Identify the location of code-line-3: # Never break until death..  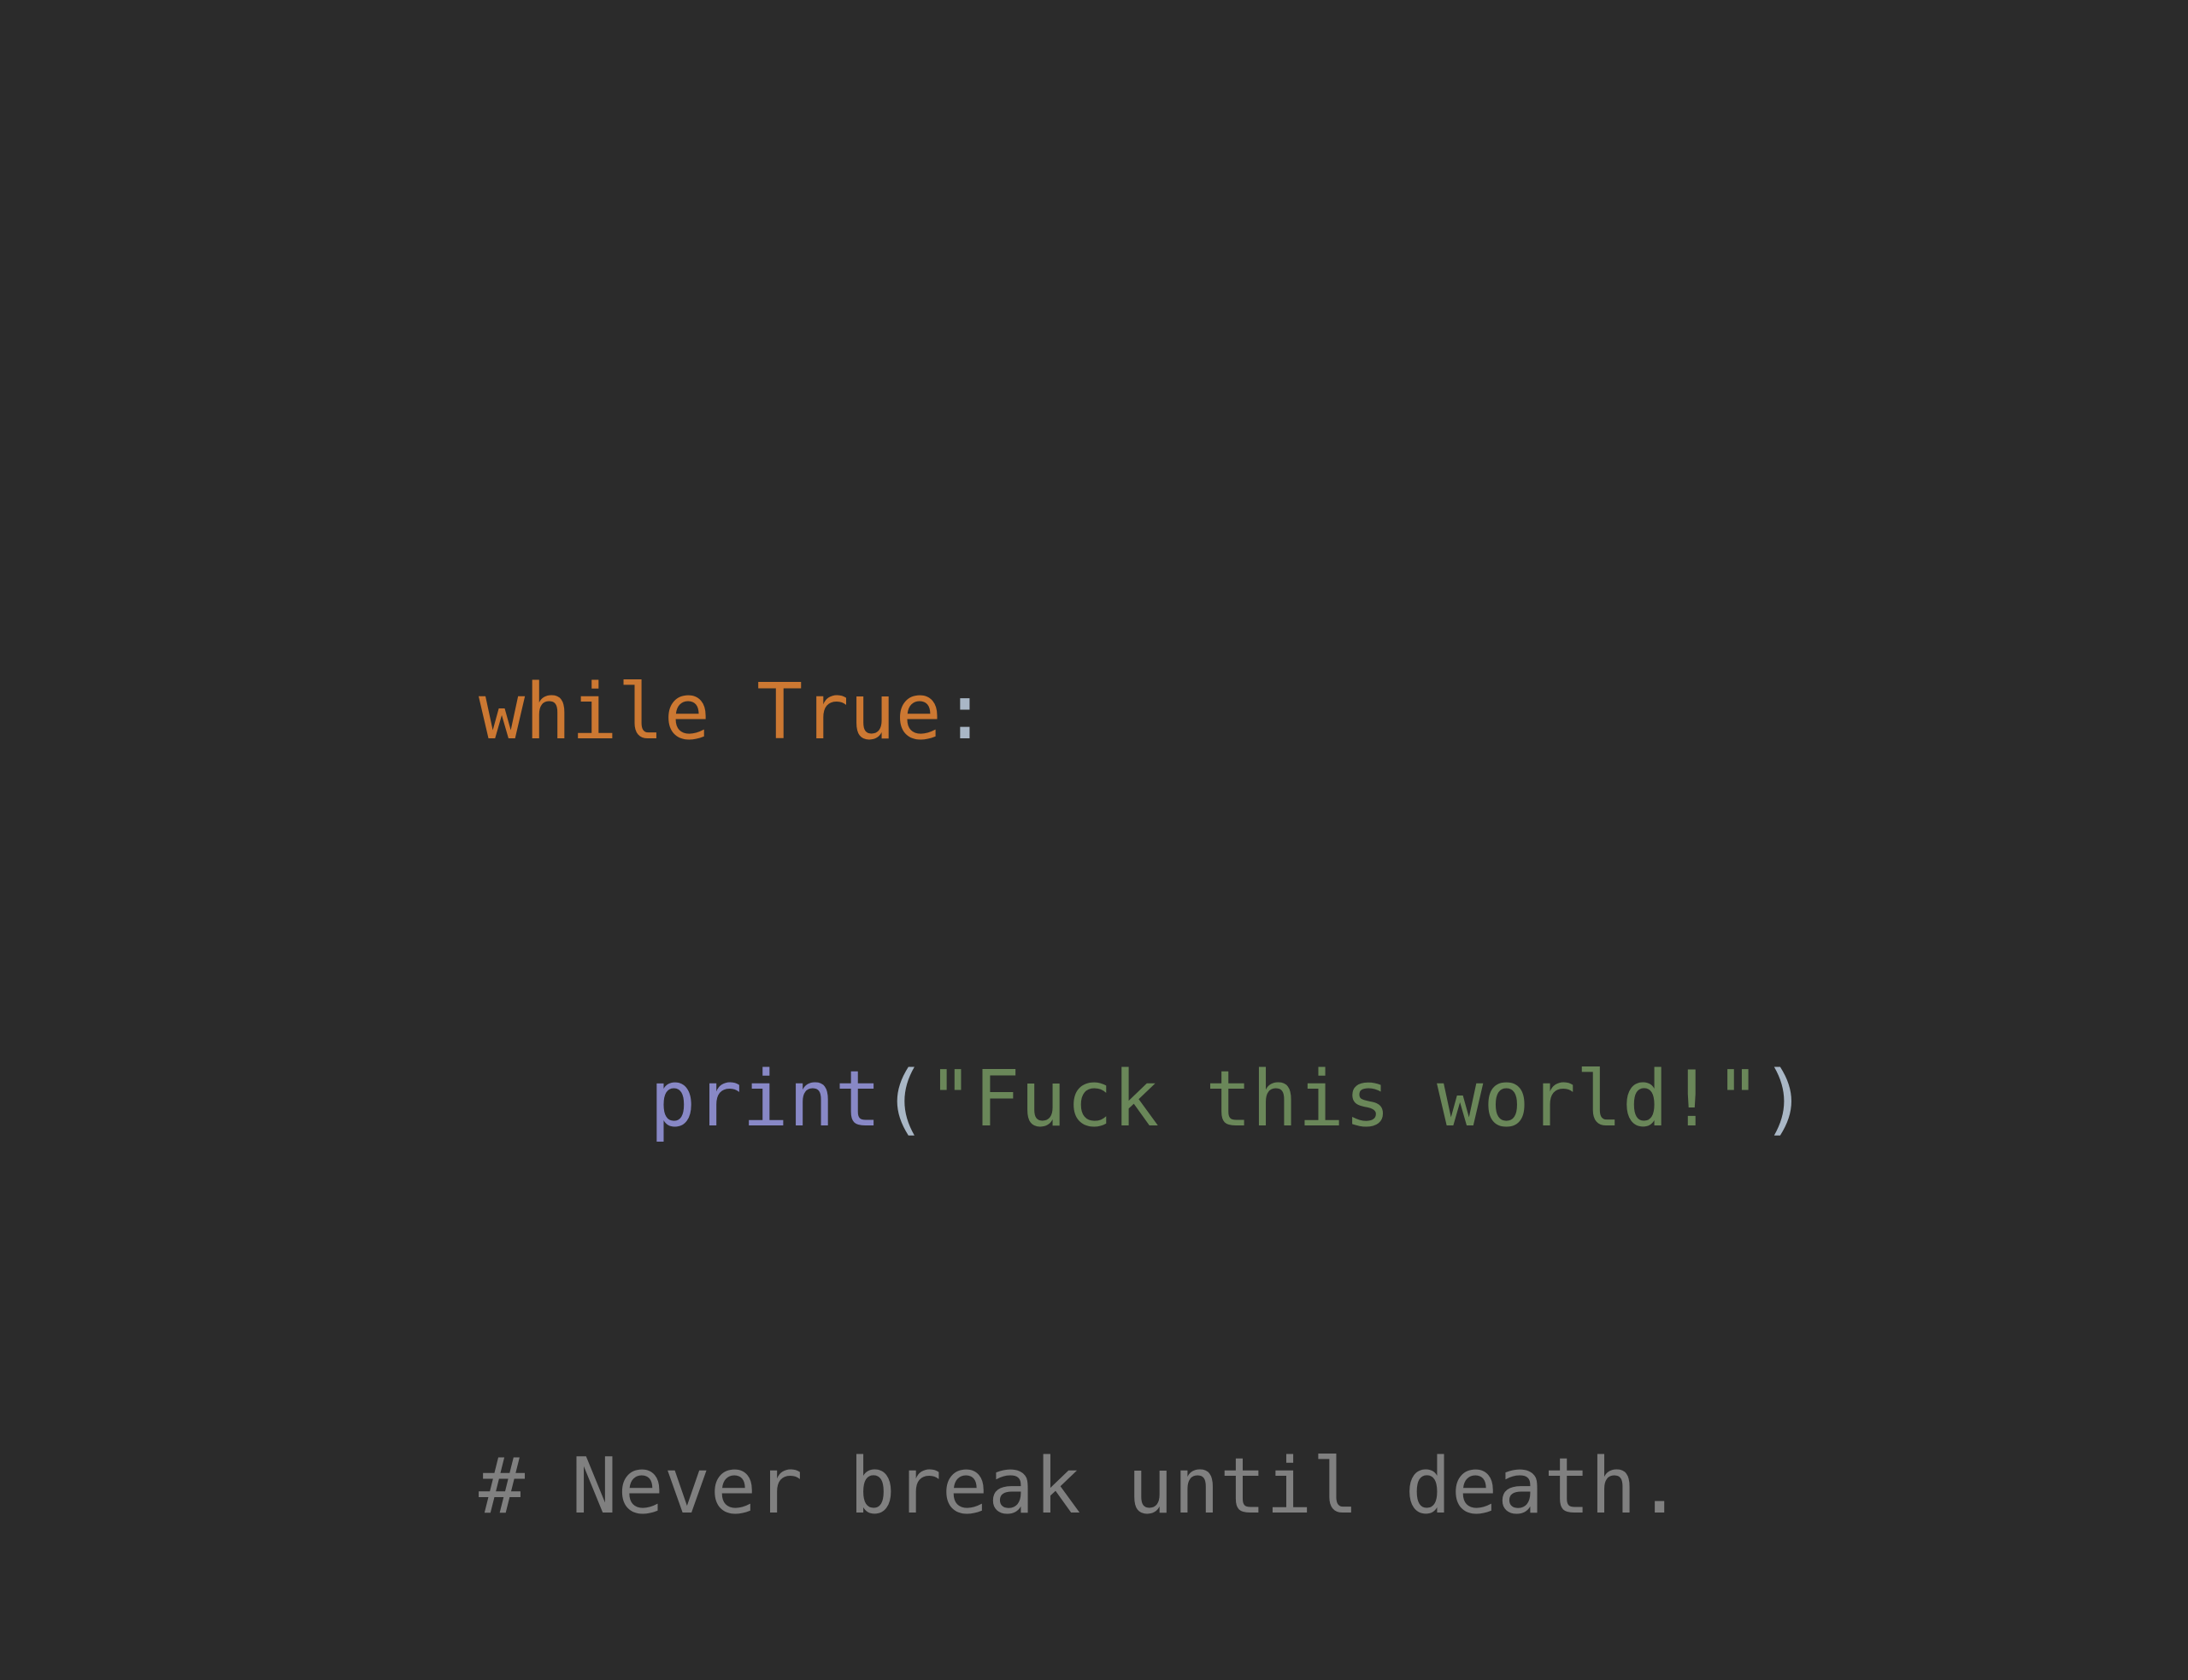
(1143, 1486).